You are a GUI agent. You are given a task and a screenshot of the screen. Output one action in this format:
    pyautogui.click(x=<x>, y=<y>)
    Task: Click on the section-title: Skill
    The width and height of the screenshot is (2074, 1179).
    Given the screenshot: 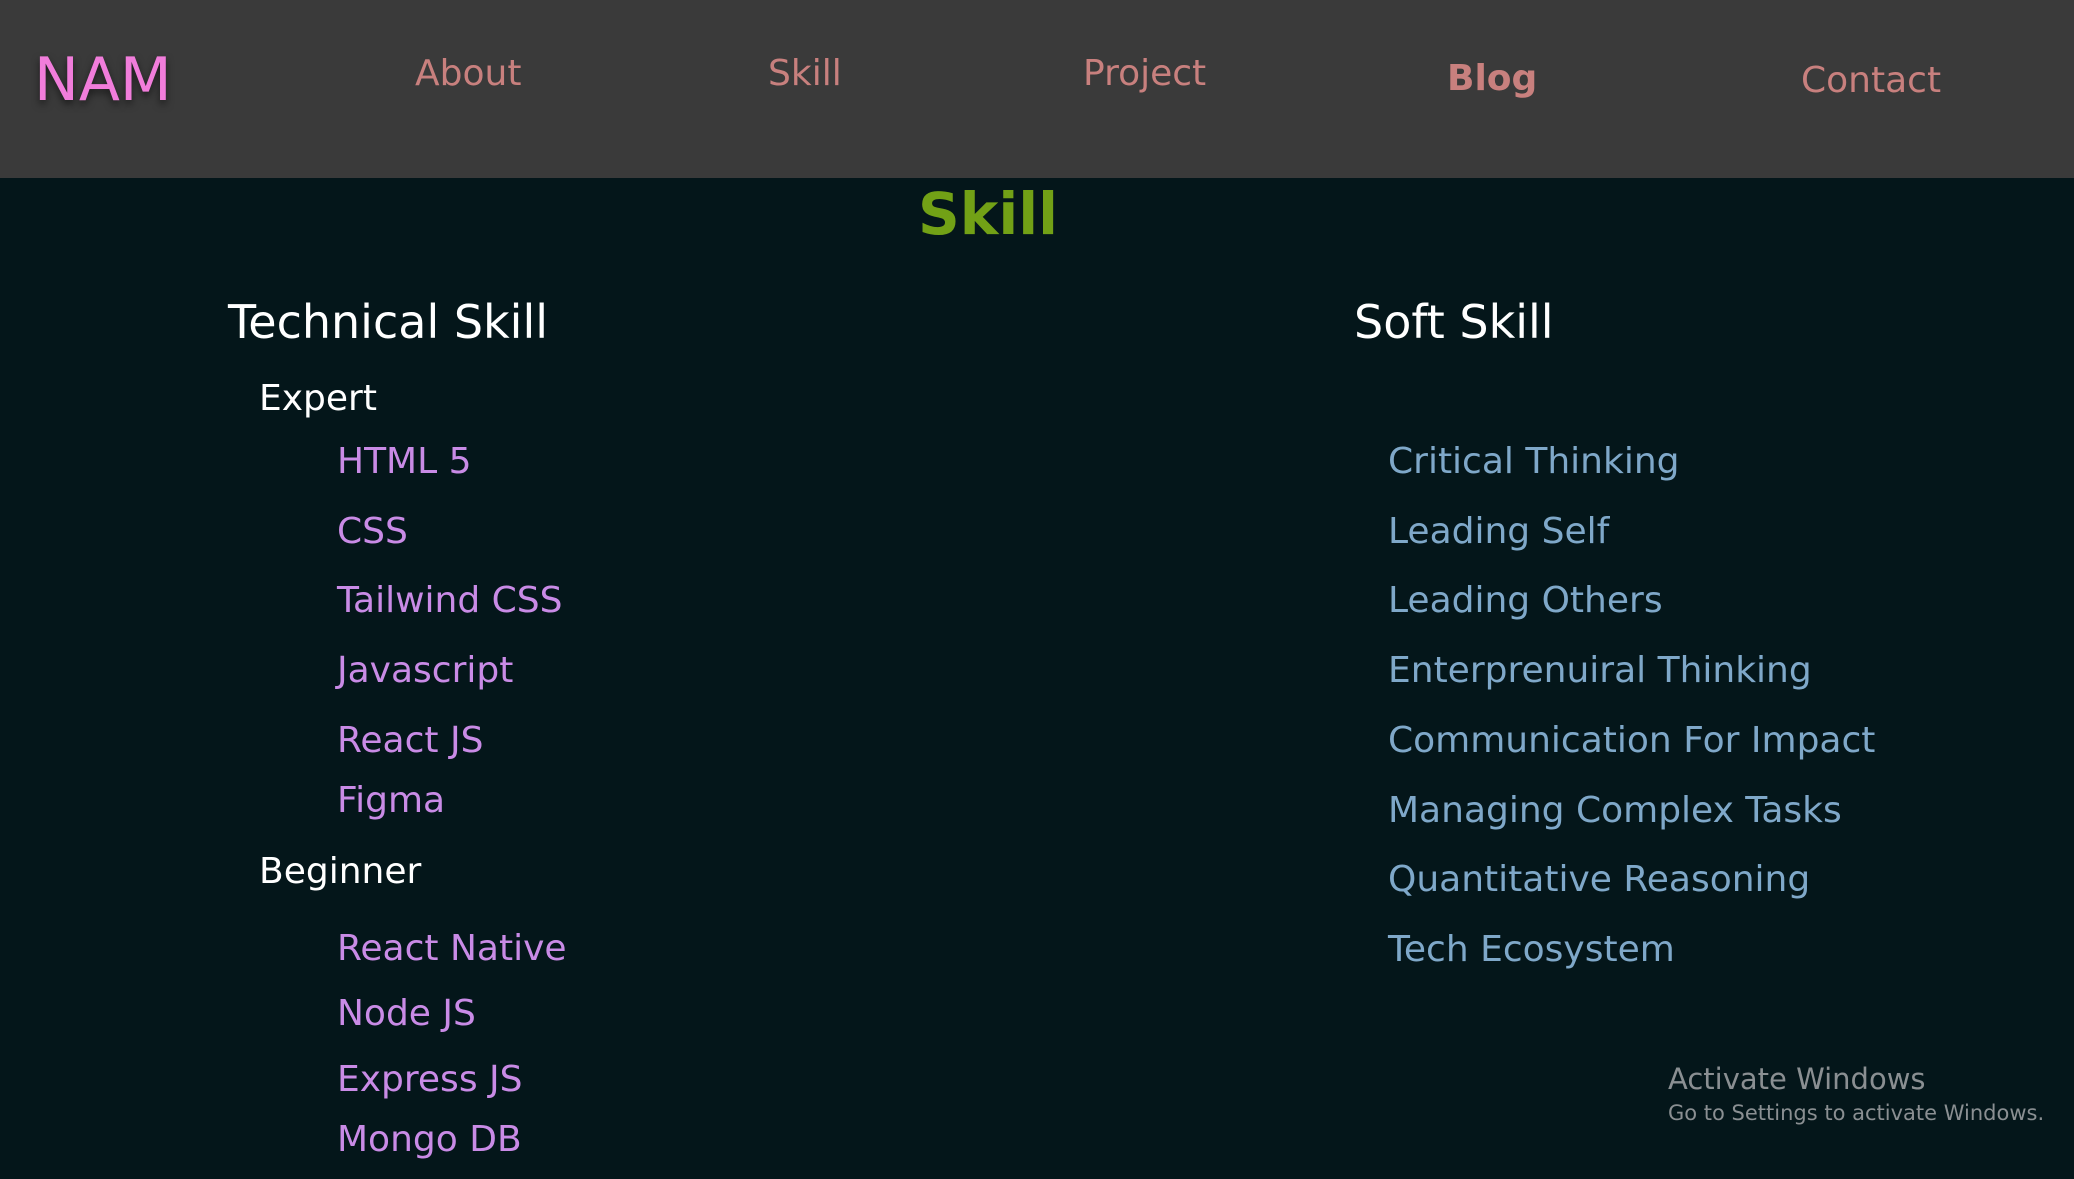 What is the action you would take?
    pyautogui.click(x=988, y=214)
    